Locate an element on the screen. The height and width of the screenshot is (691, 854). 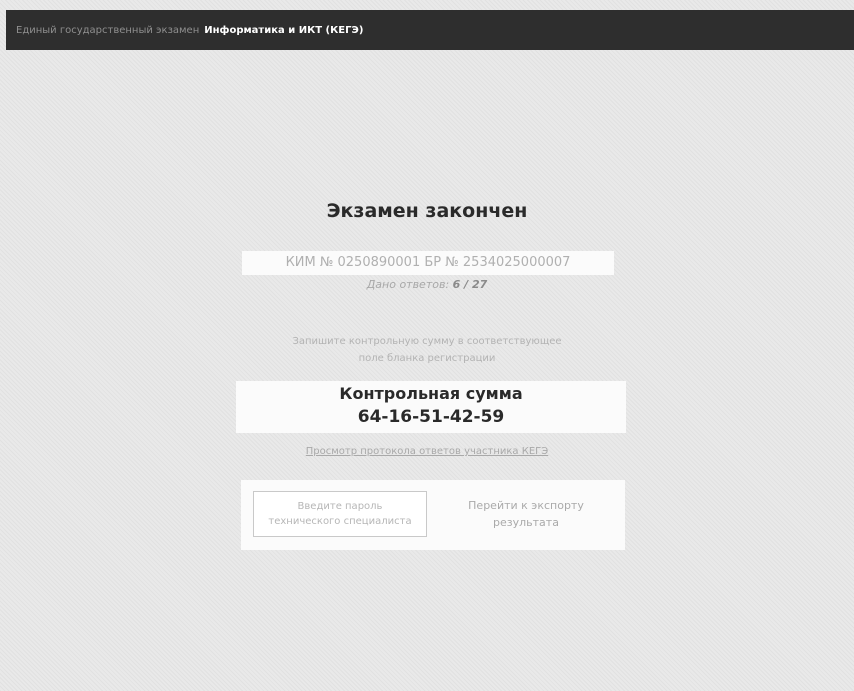
export-results-button: Перейти к экспорту результата is located at coordinates (526, 514).